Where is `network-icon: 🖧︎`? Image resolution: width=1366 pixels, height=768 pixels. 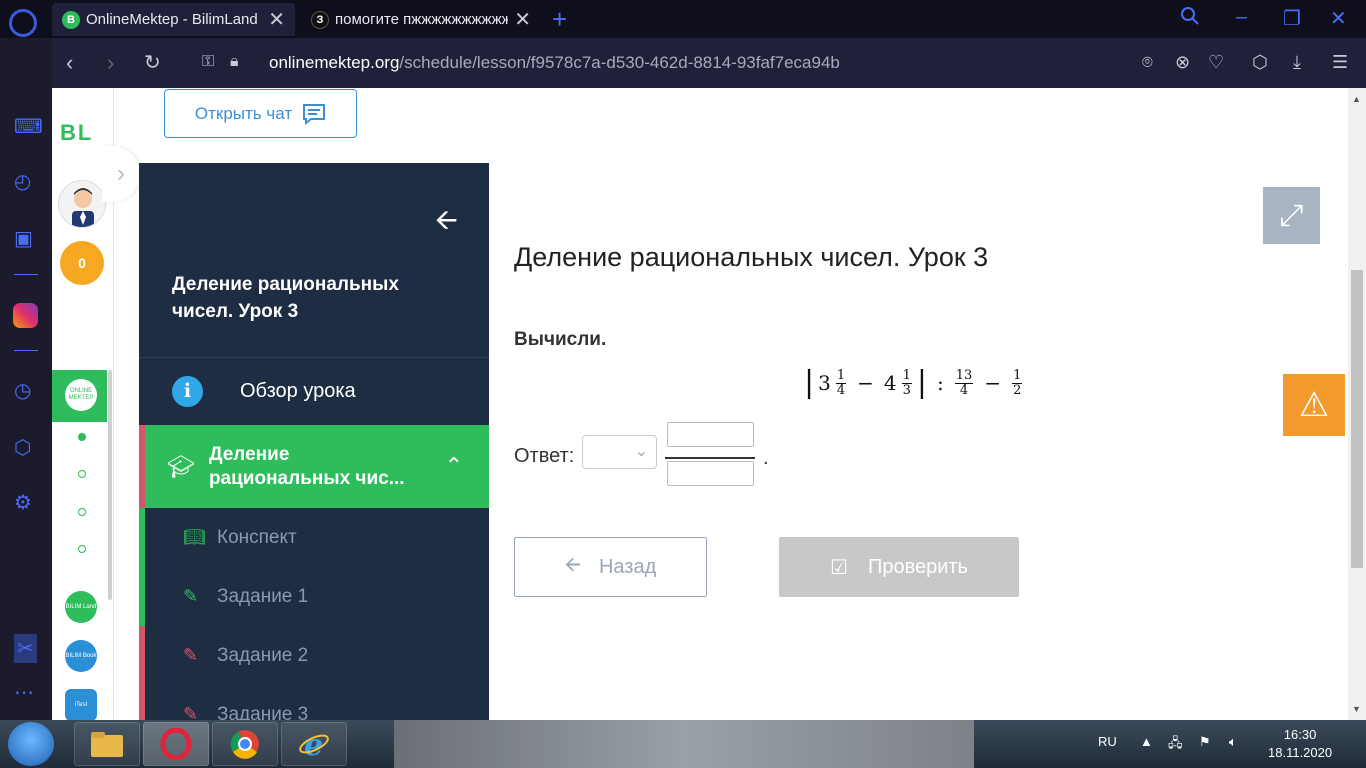 network-icon: 🖧︎ is located at coordinates (1175, 745).